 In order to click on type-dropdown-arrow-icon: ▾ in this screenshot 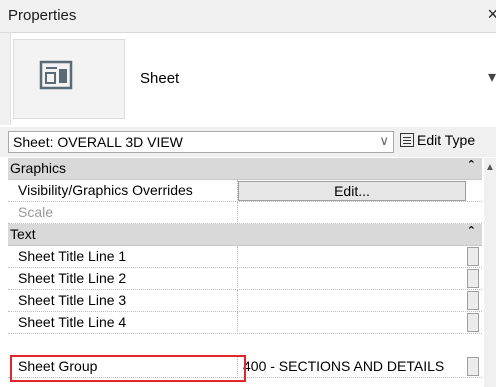, I will do `click(492, 77)`.